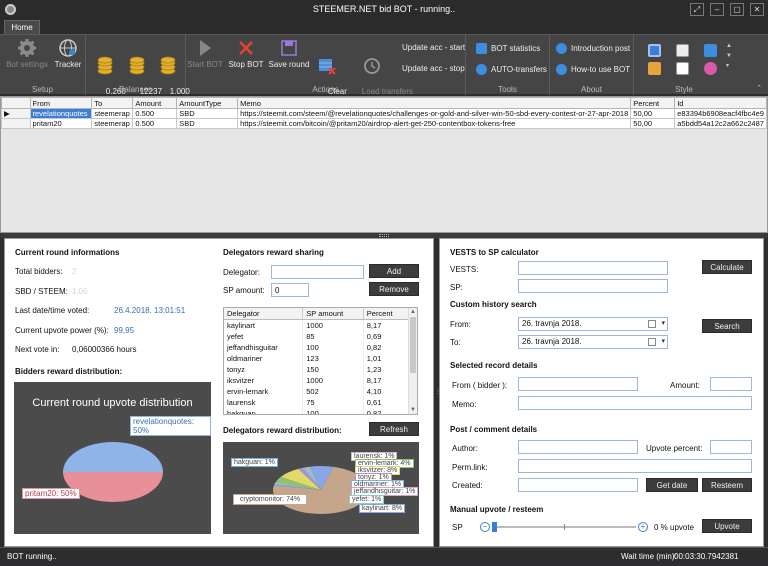  What do you see at coordinates (264, 314) in the screenshot?
I see `delegators-header-cell: Delegator` at bounding box center [264, 314].